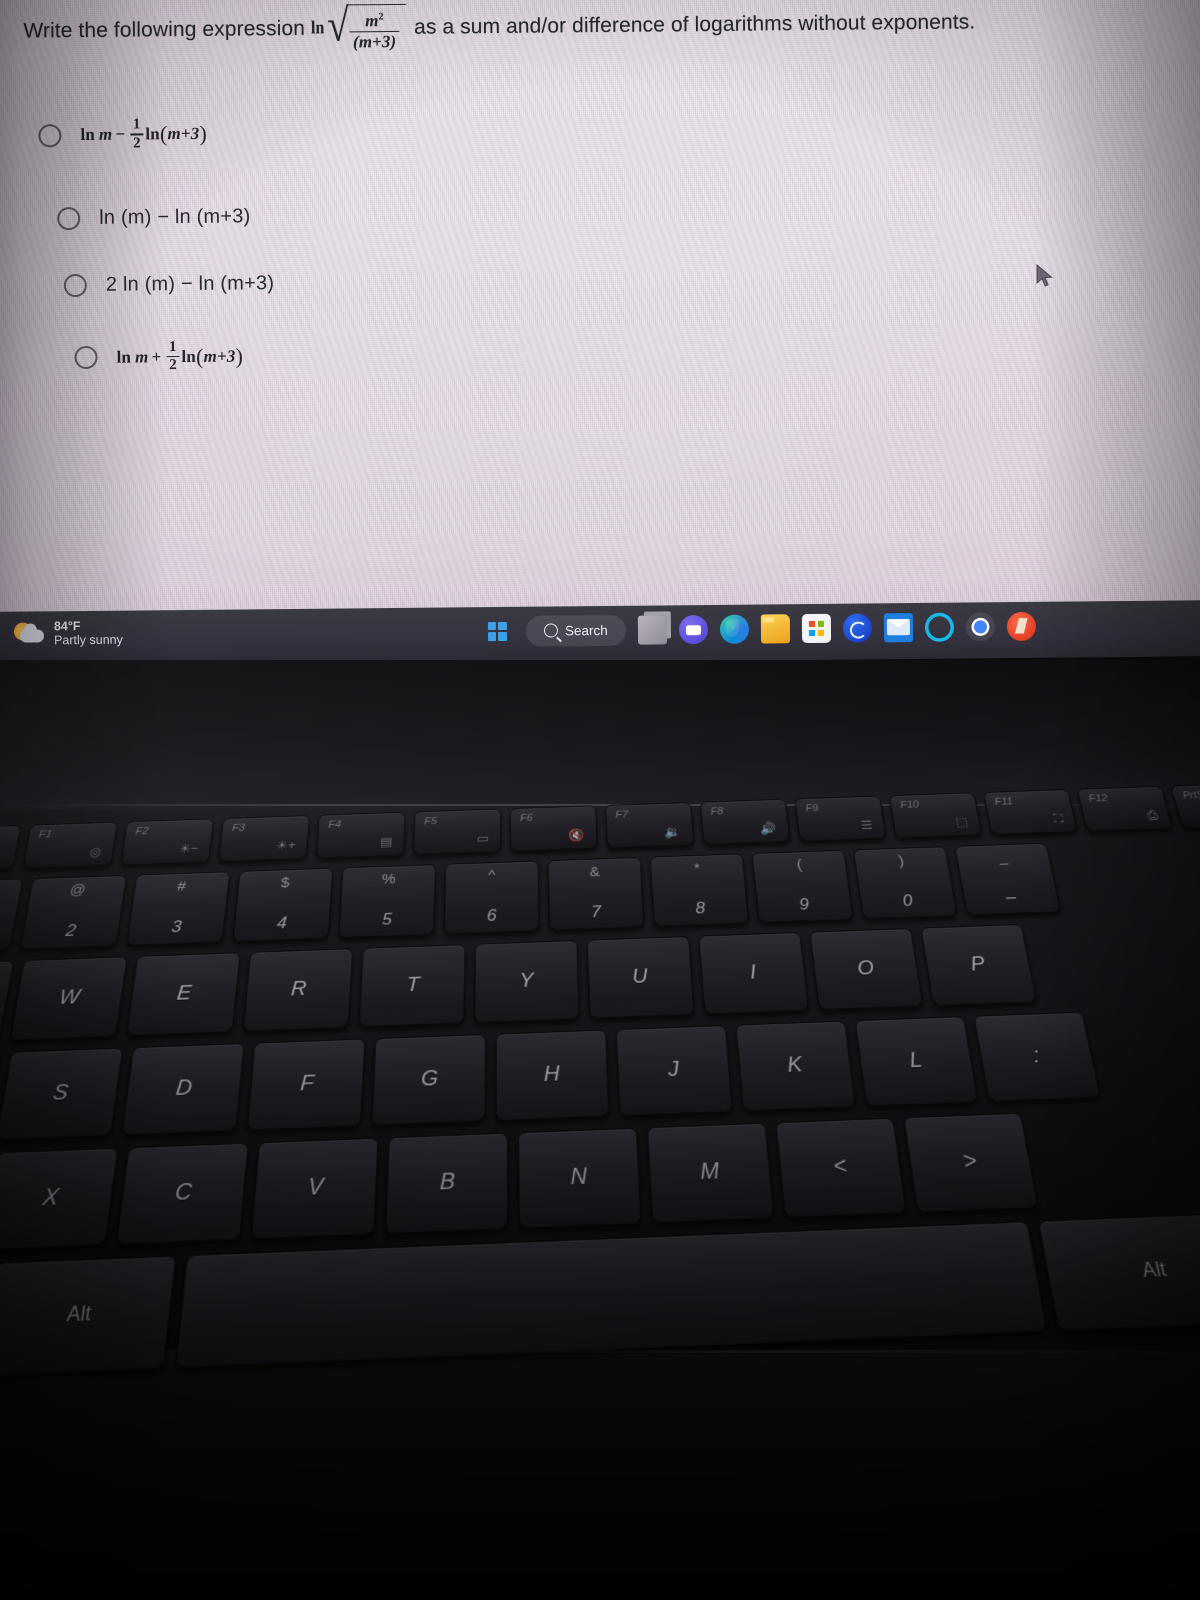  I want to click on key-l: L, so click(916, 1061).